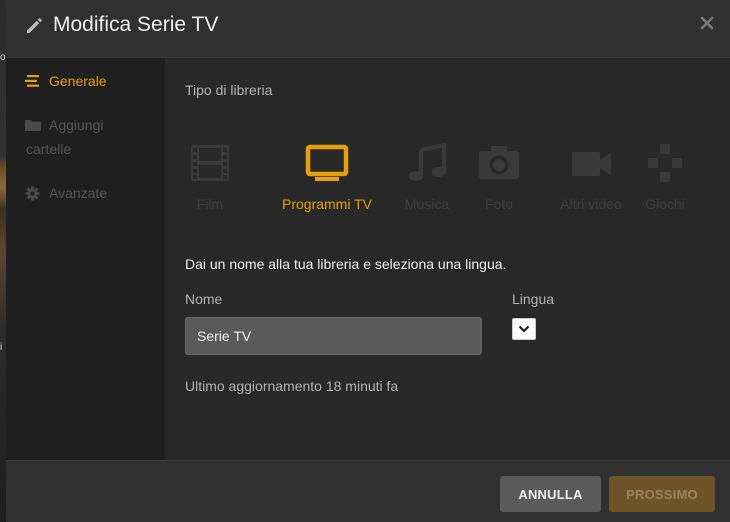 This screenshot has height=522, width=730. What do you see at coordinates (229, 90) in the screenshot?
I see `library-type-label: Tipo di libreria` at bounding box center [229, 90].